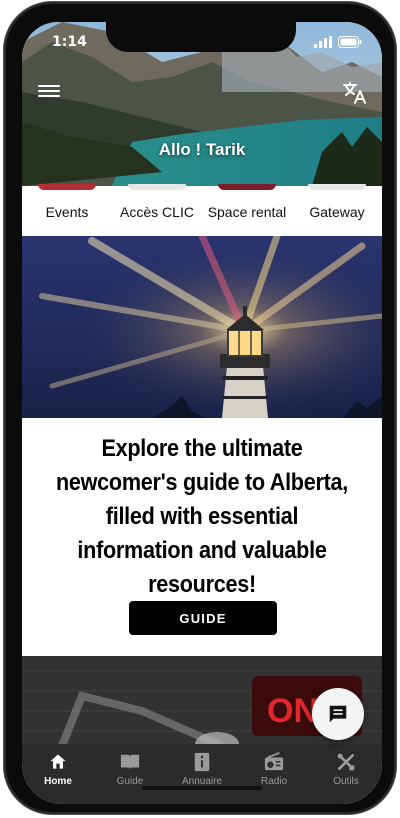  I want to click on directory-icon, so click(202, 762).